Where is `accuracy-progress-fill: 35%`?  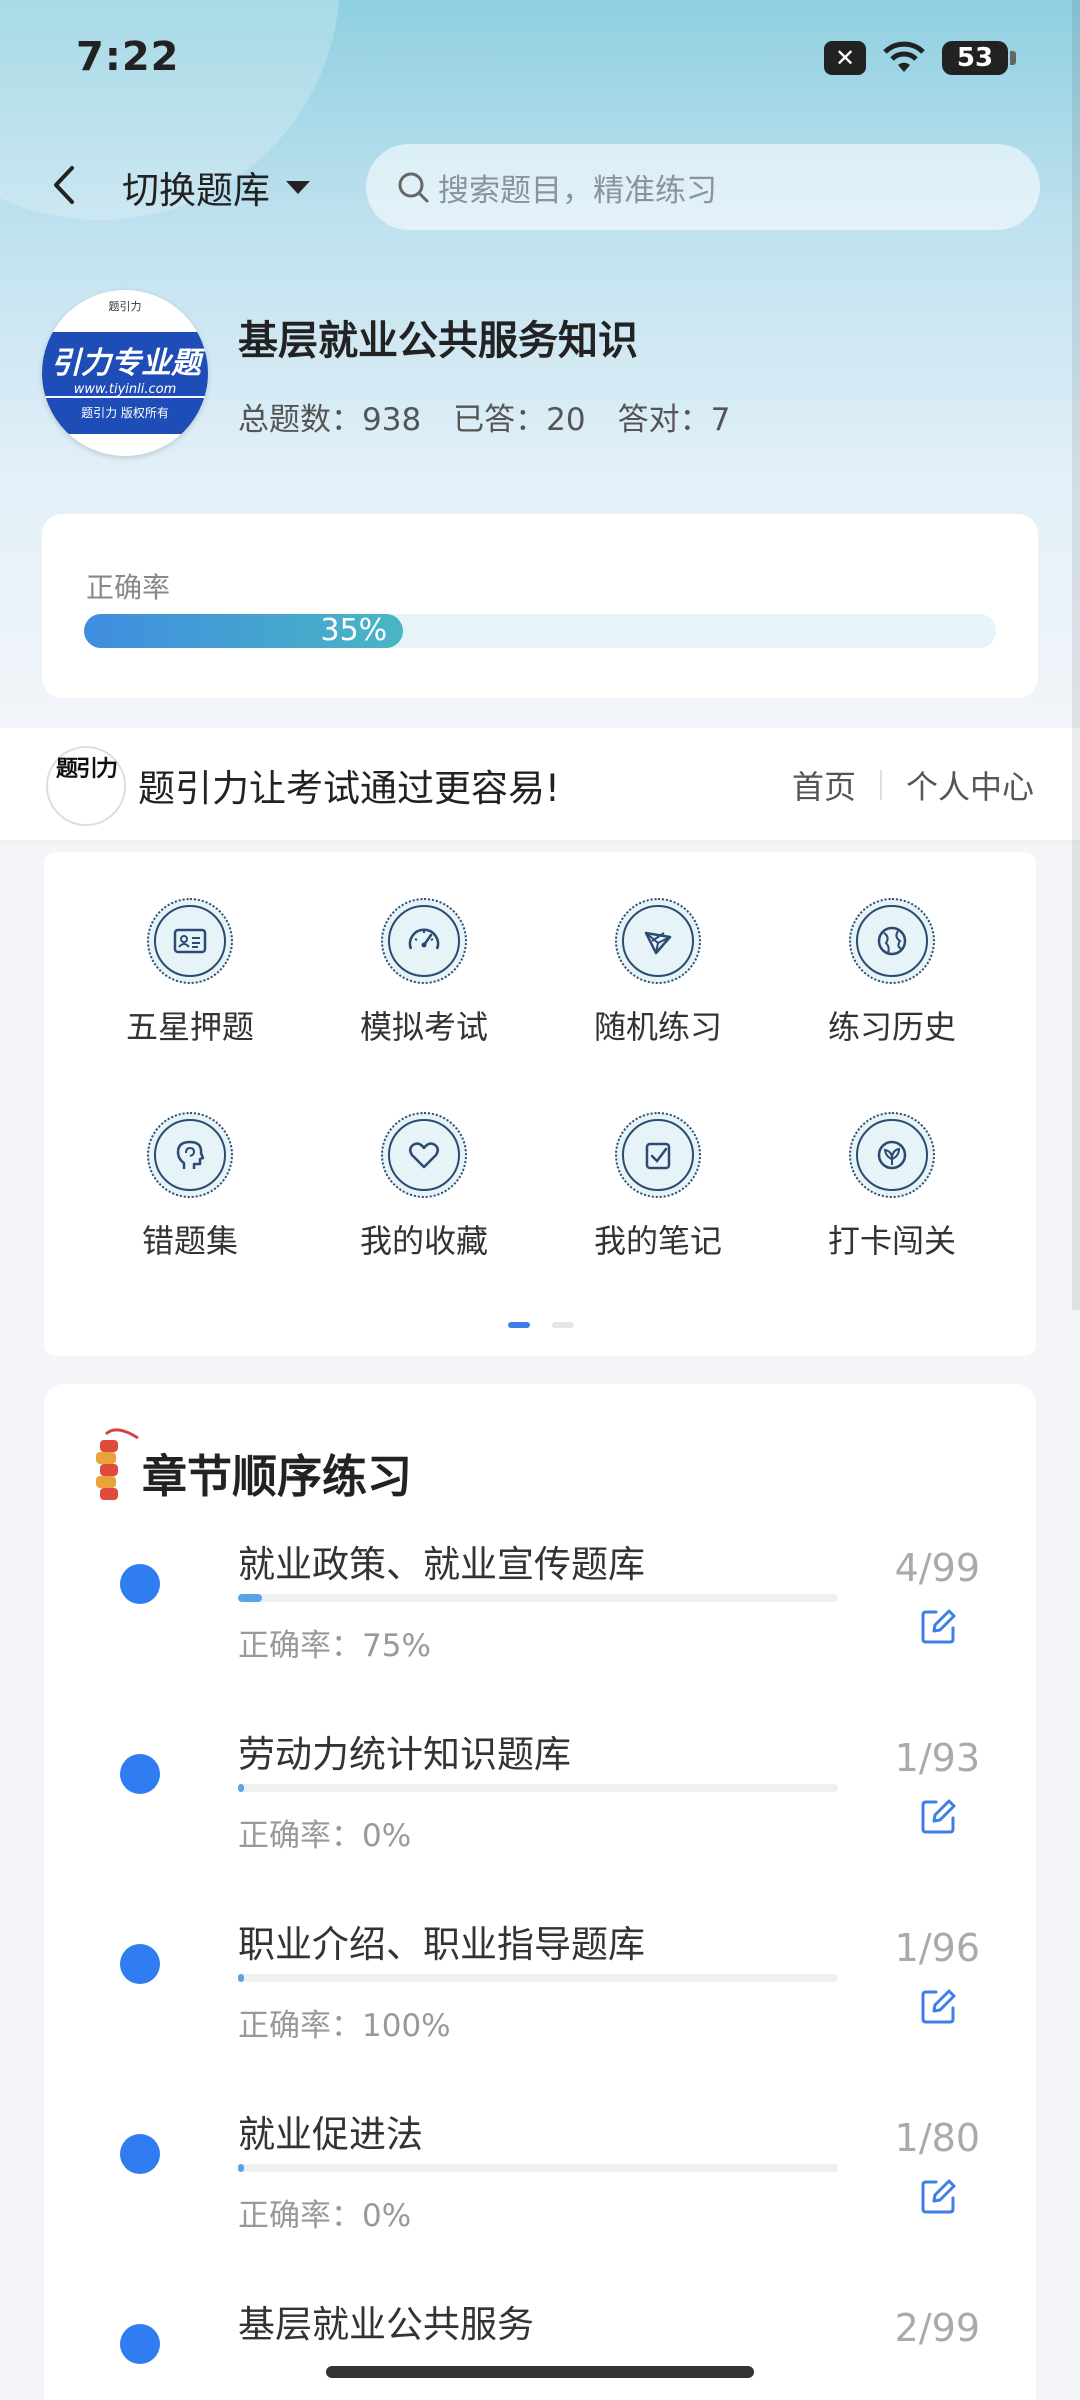
accuracy-progress-fill: 35% is located at coordinates (244, 630).